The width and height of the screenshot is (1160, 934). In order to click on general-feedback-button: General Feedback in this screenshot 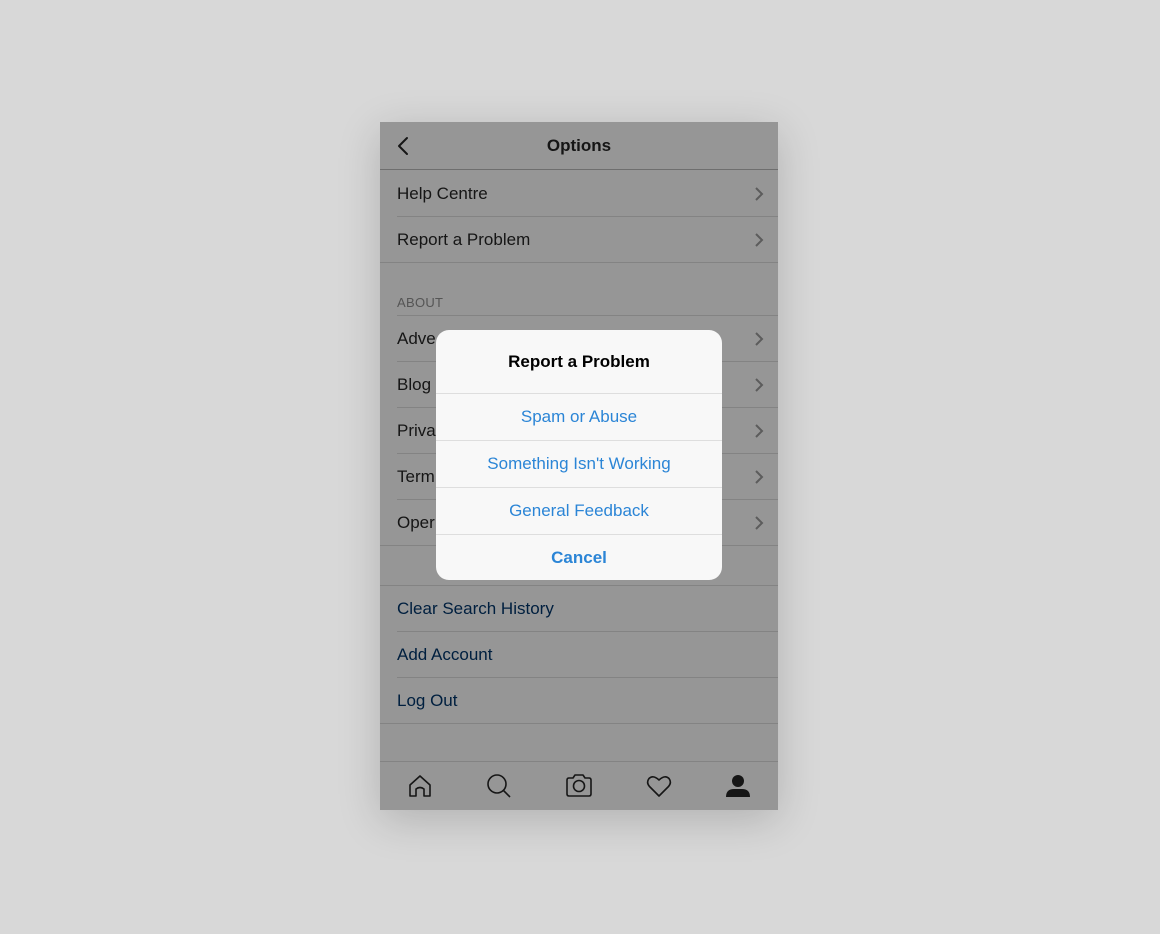, I will do `click(579, 511)`.